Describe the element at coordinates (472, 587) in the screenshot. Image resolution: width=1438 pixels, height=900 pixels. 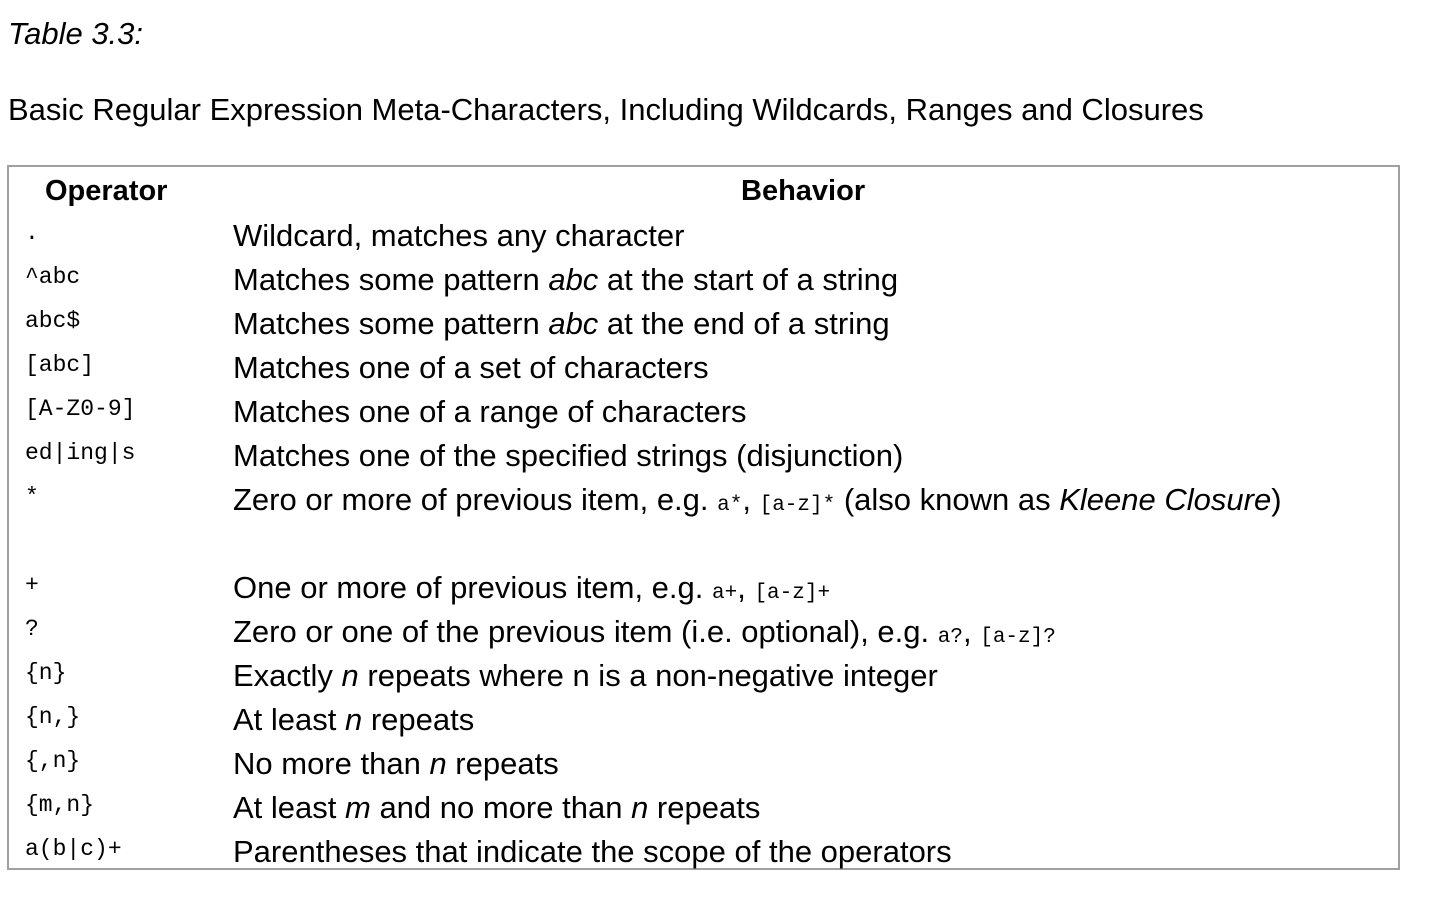
I see `behavior-text: One or more of previous item, e.g.` at that location.